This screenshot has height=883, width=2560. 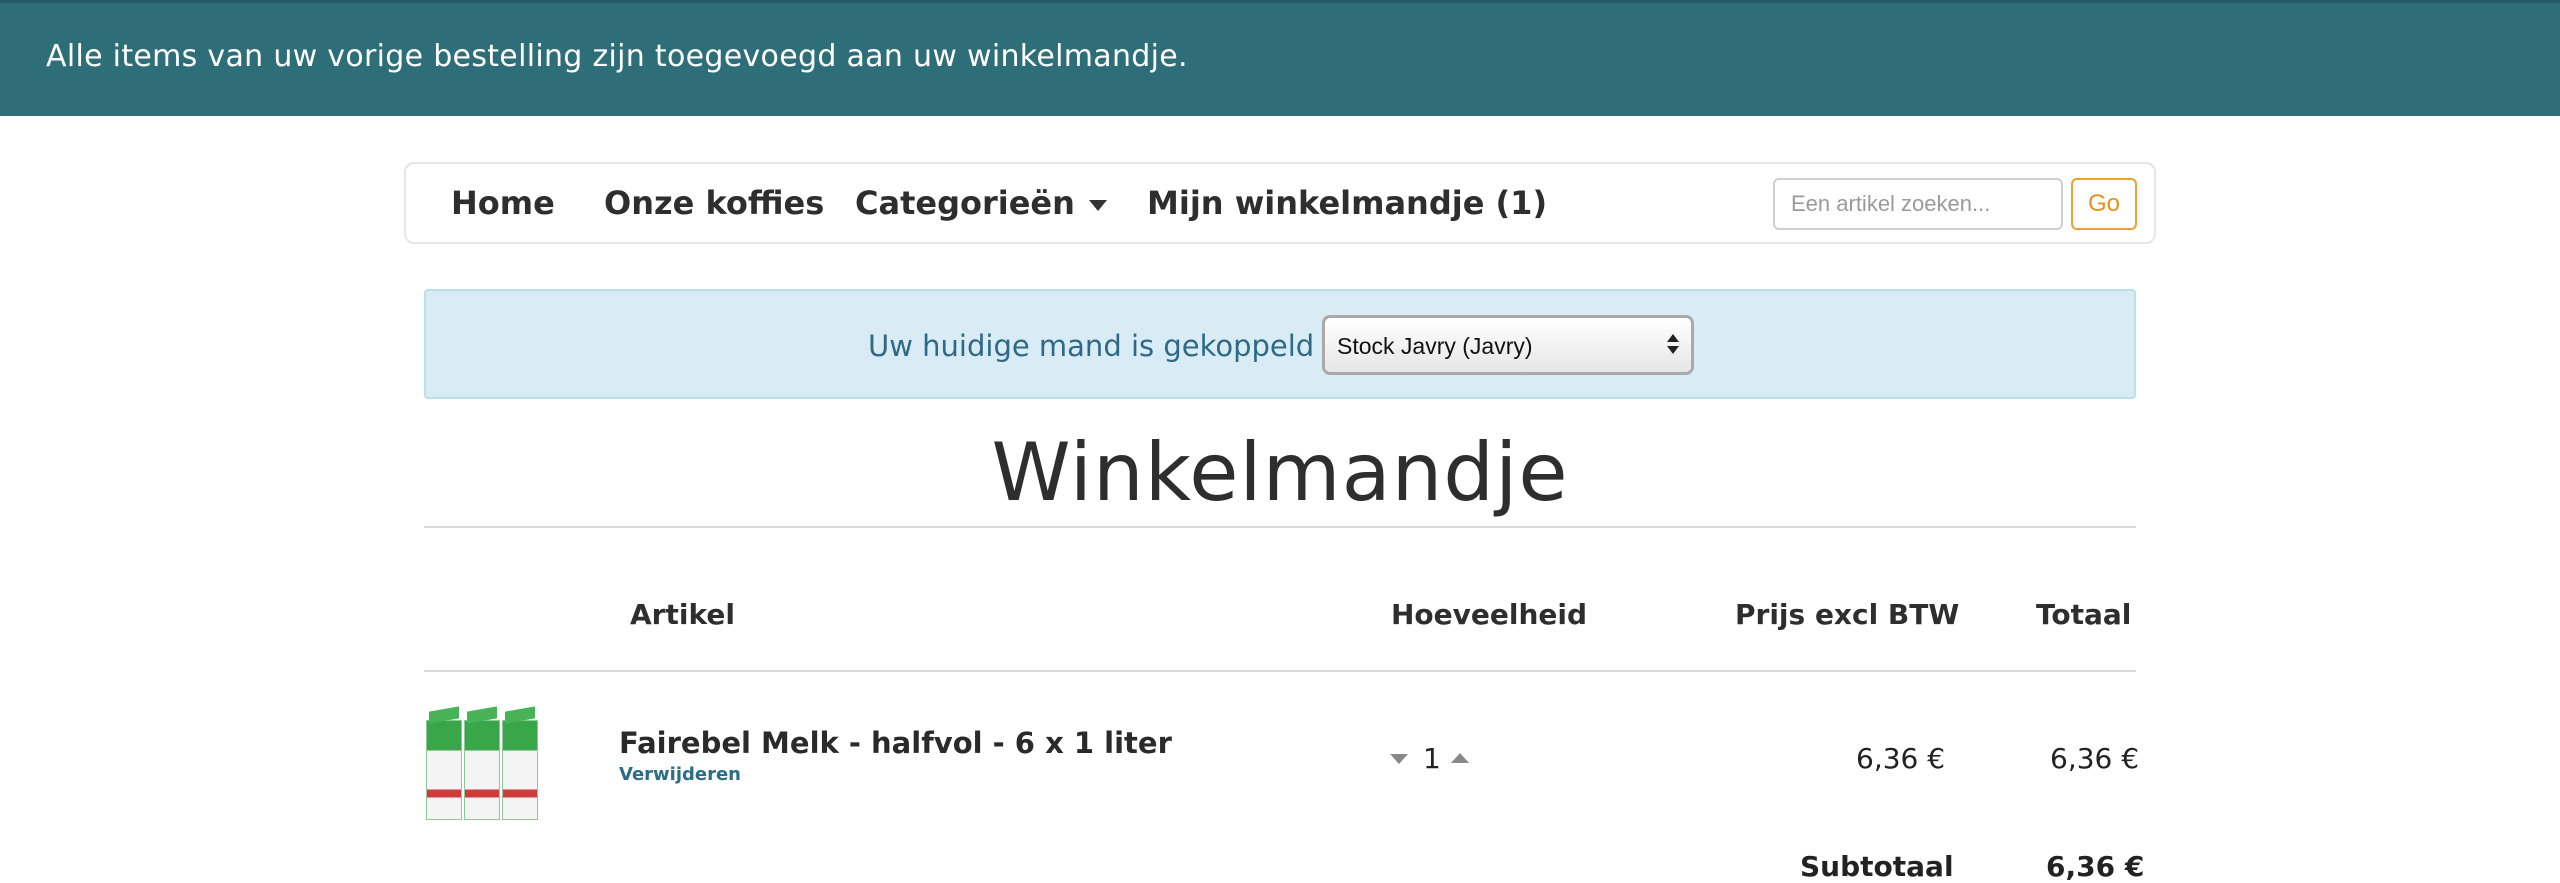 I want to click on column-header-price: Prijs excl BTW, so click(x=1847, y=614).